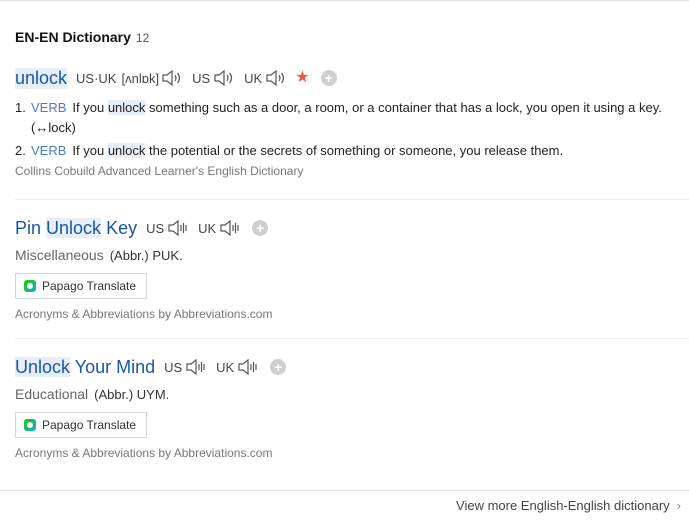  Describe the element at coordinates (352, 394) in the screenshot. I see `meta-line: Educational (Abbr.) UYM.` at that location.